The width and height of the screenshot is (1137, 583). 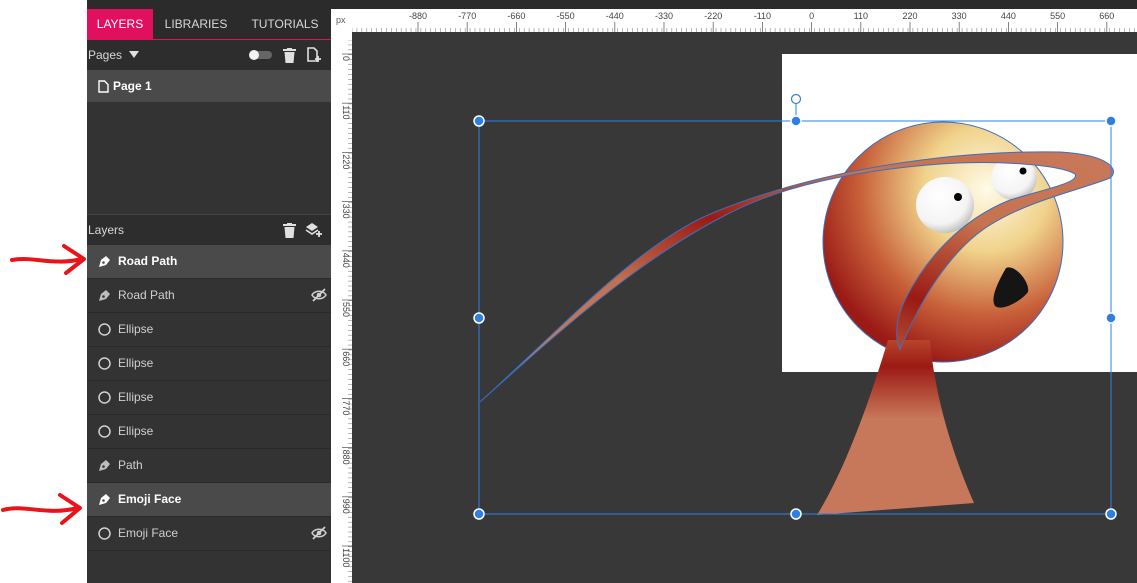 What do you see at coordinates (1111, 318) in the screenshot?
I see `handle-middle-right` at bounding box center [1111, 318].